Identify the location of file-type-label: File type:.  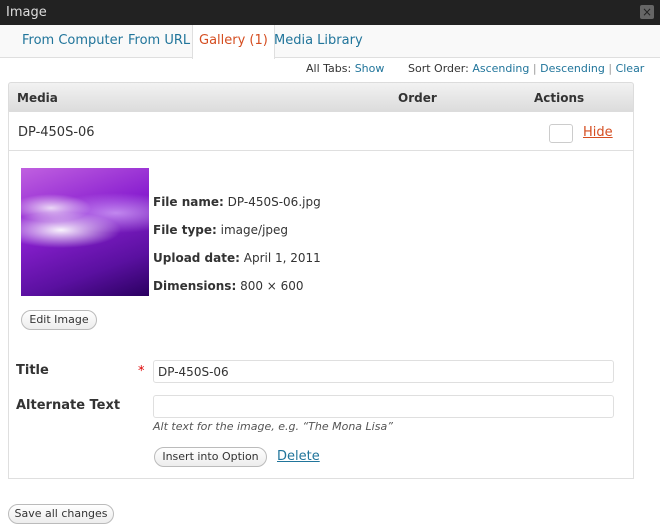
(185, 230).